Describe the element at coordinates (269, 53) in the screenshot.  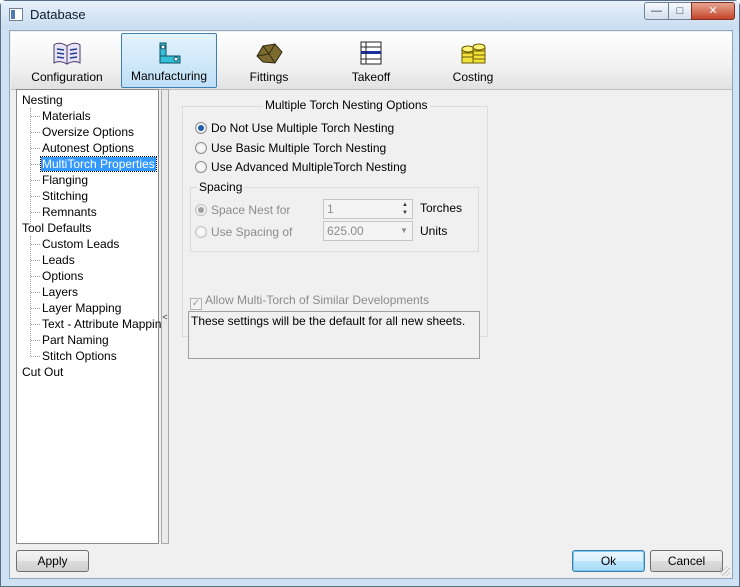
I see `fitting-icon` at that location.